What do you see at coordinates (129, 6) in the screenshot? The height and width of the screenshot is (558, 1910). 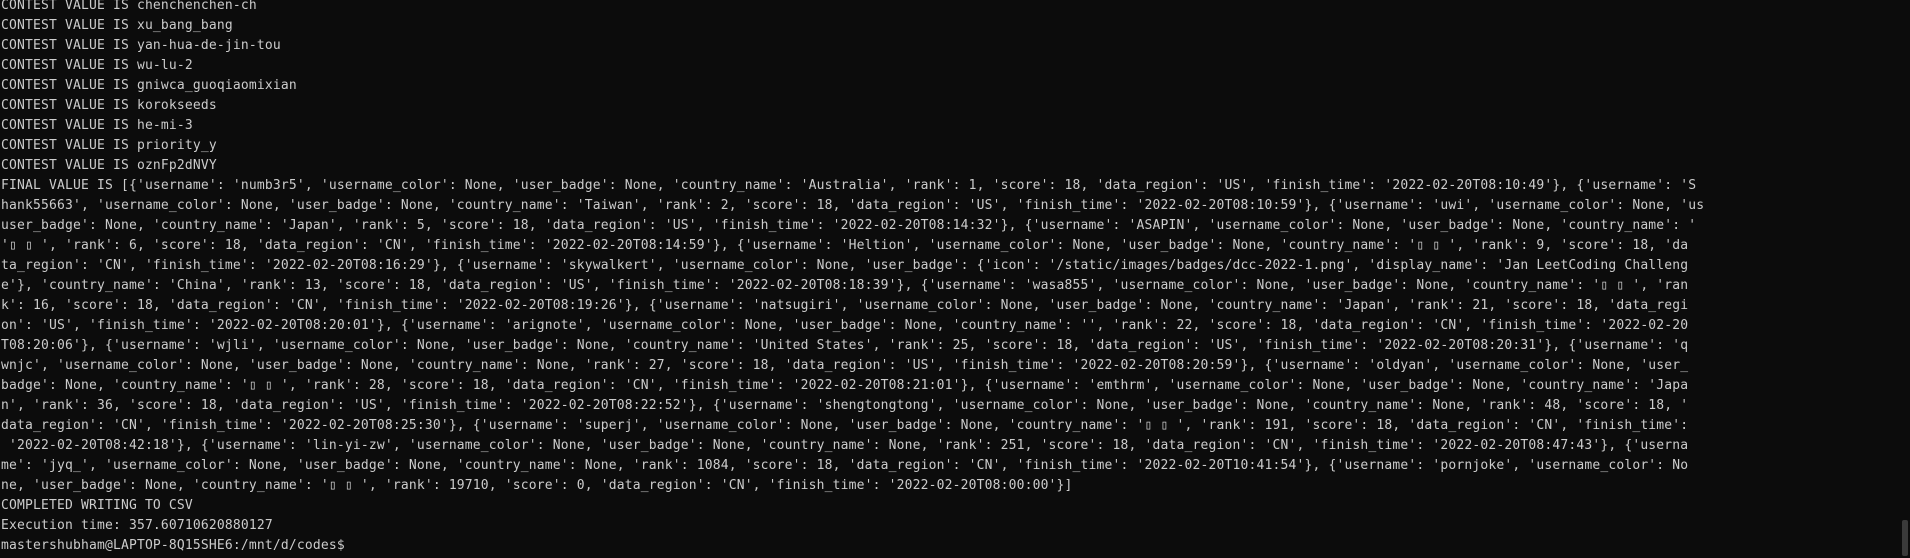 I see `terminal-line: CONTEST VALUE IS chenchenchen-ch` at bounding box center [129, 6].